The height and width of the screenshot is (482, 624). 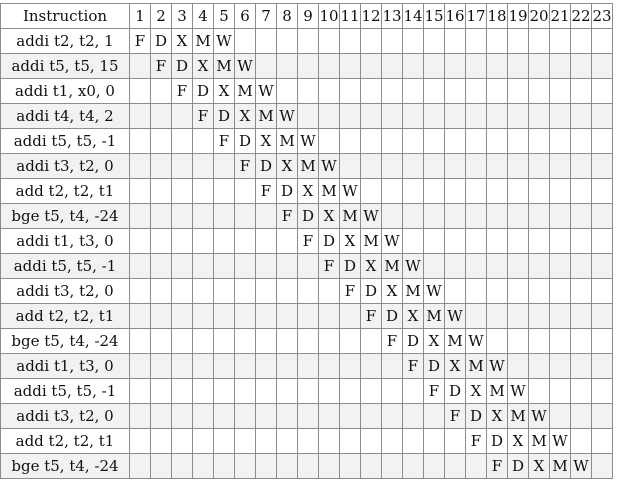 I want to click on instruction-cell: addi t5, t5, -1, so click(x=65, y=391).